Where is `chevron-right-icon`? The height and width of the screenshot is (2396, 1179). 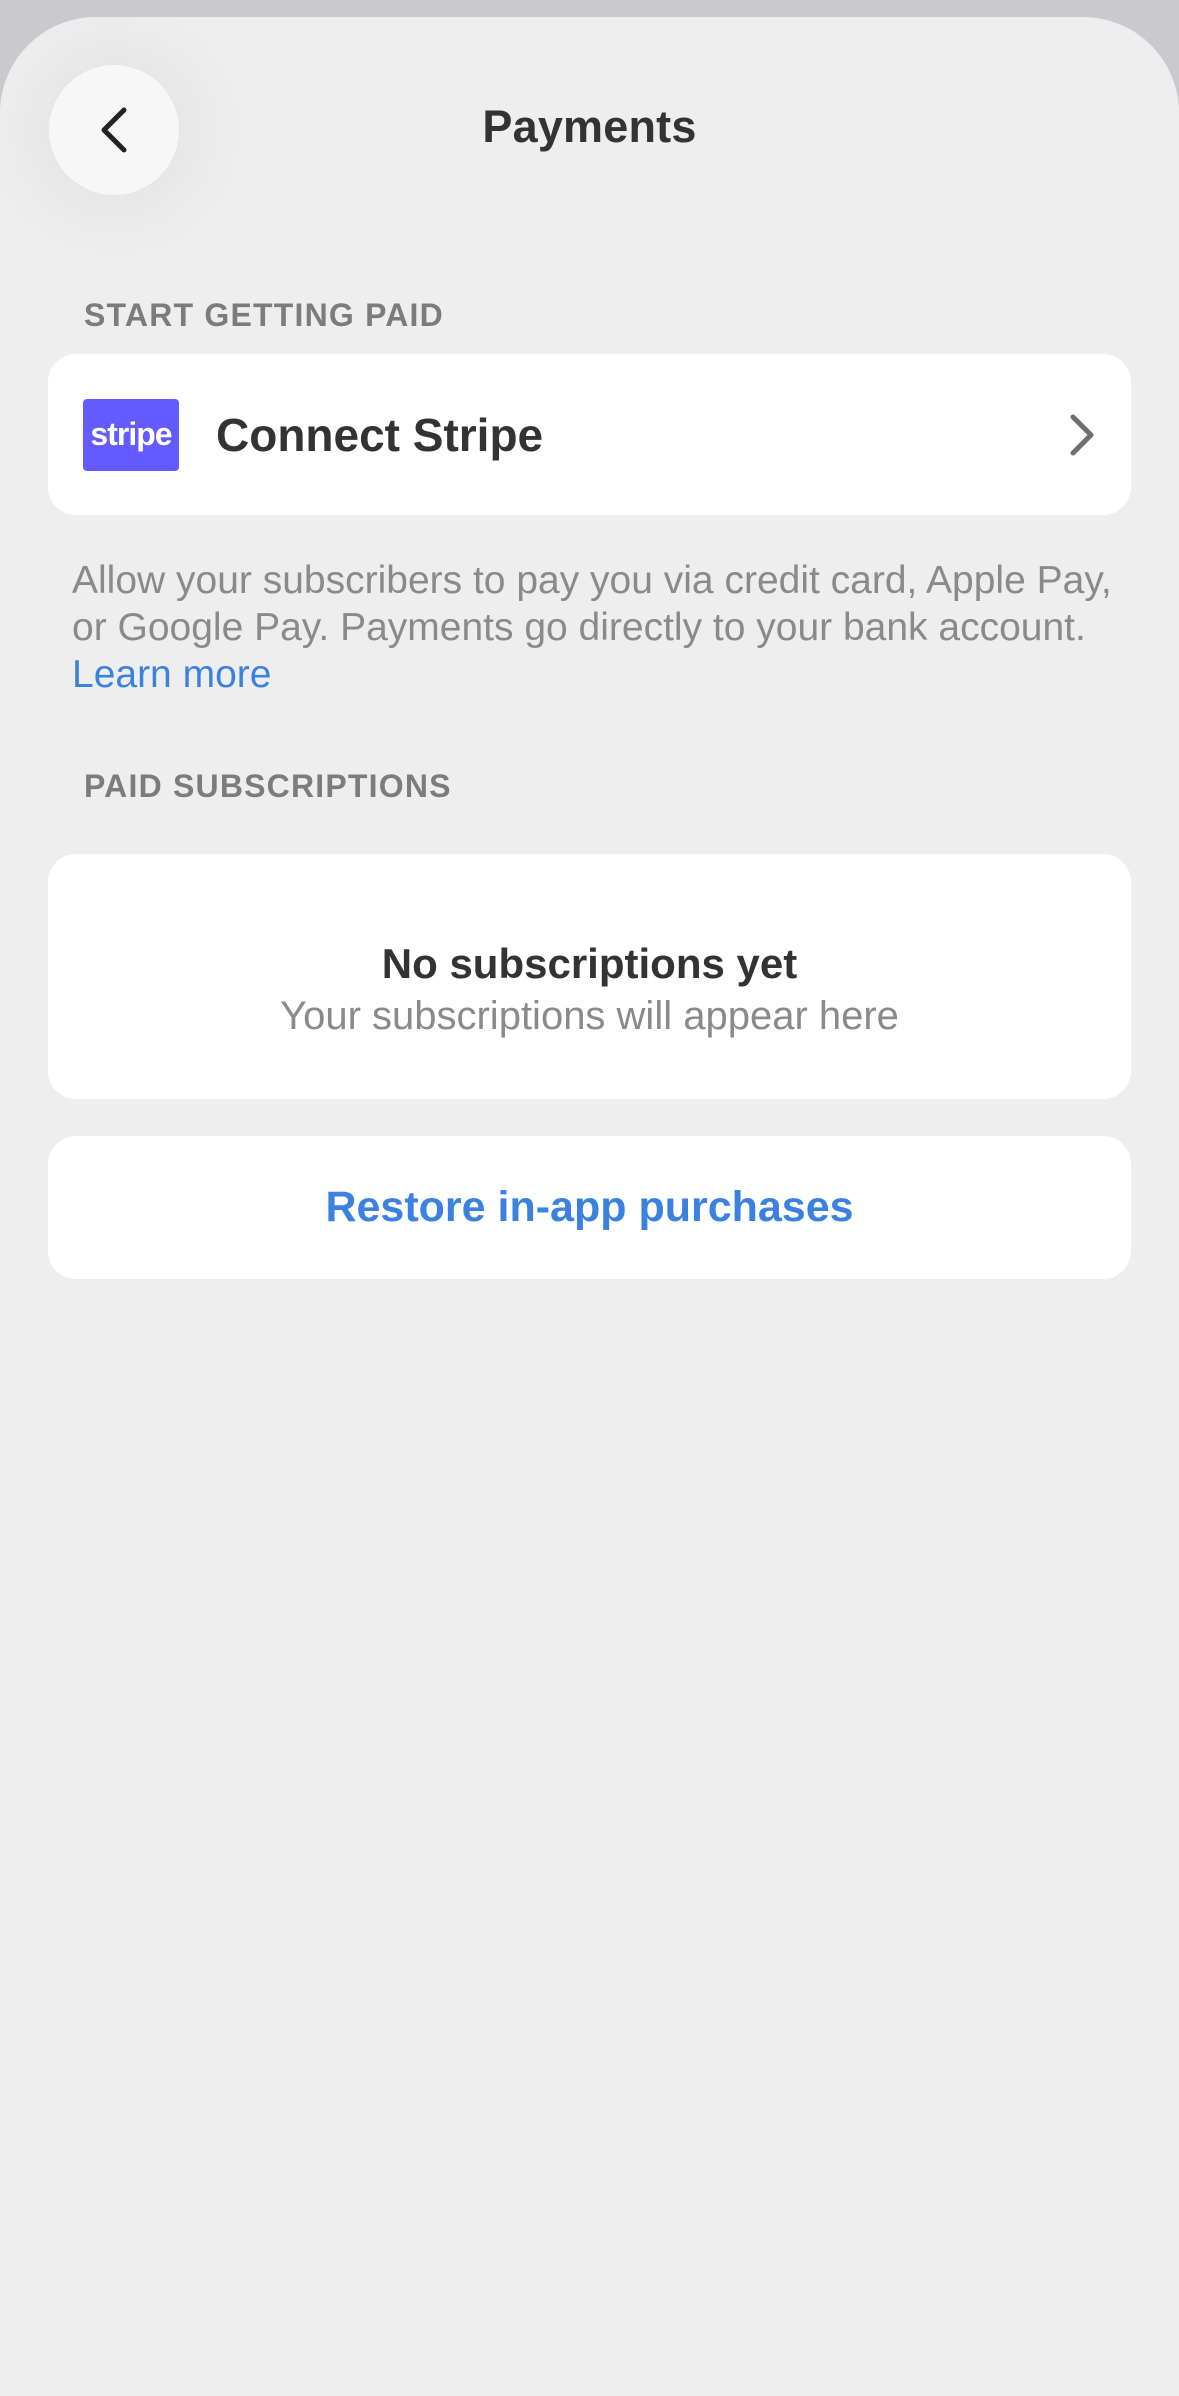 chevron-right-icon is located at coordinates (1082, 434).